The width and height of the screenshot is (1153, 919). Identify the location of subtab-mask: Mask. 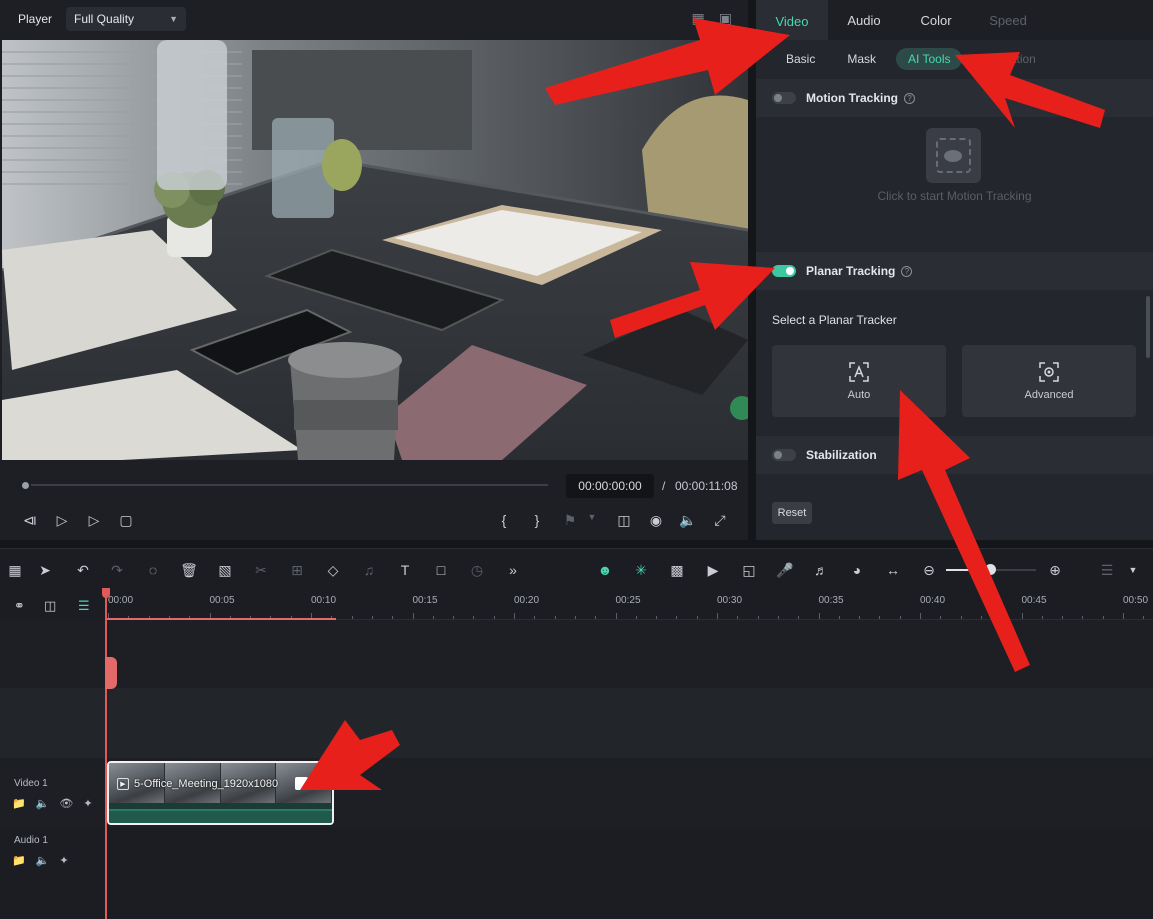
(861, 59).